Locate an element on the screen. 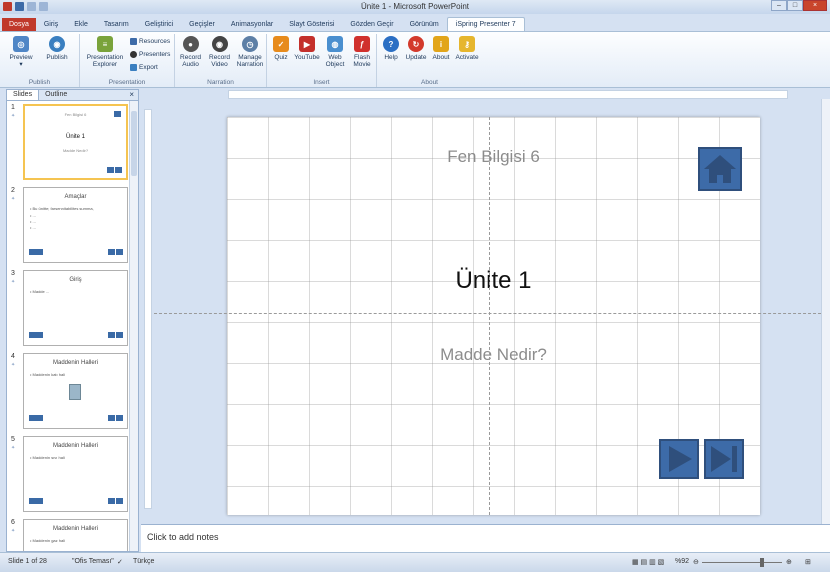 The image size is (830, 572). fit-to-window-icon: ⊞ is located at coordinates (808, 562).